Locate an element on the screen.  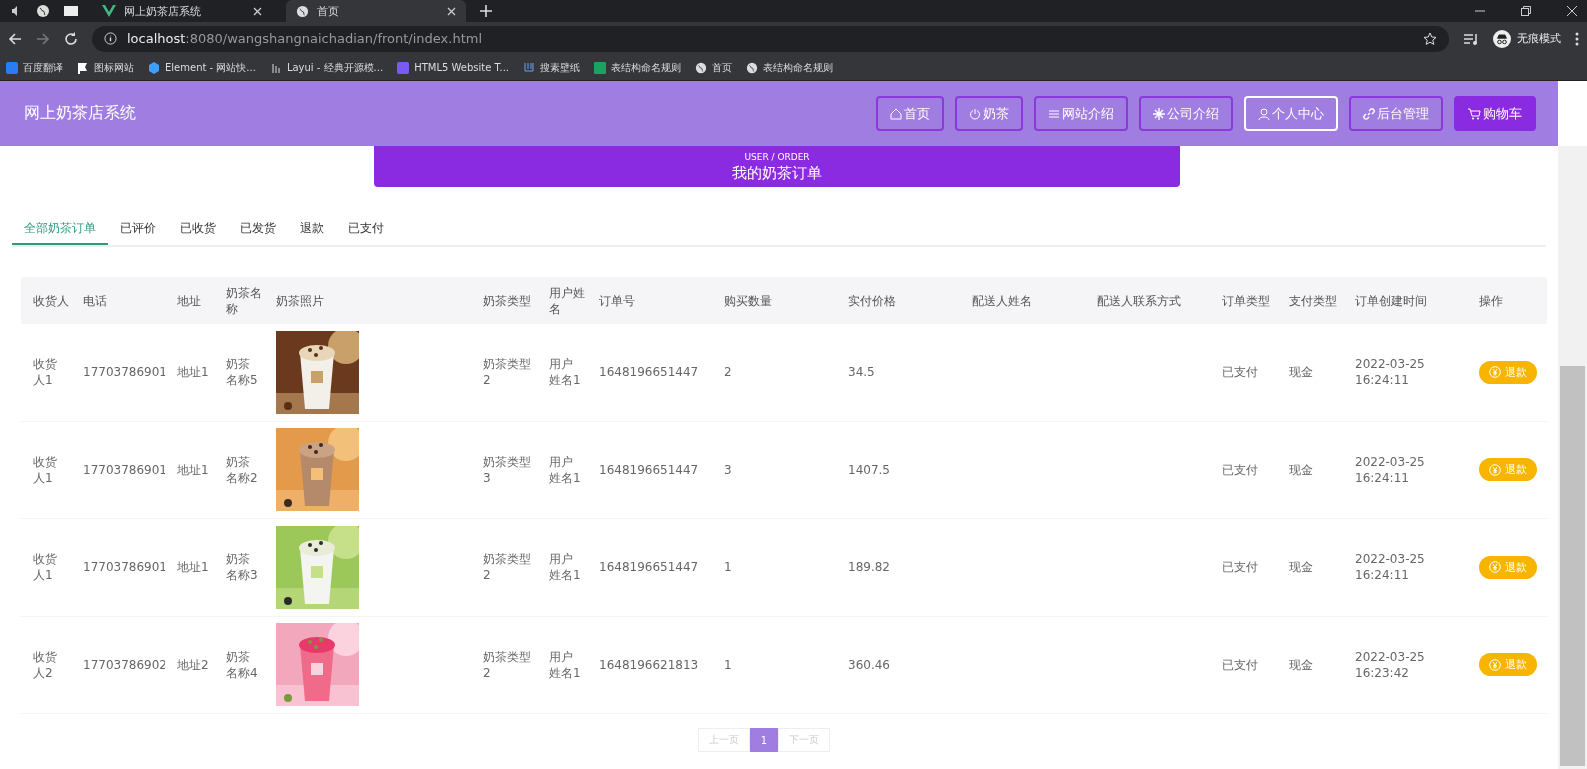
column-header: 奶茶类型 is located at coordinates (507, 300).